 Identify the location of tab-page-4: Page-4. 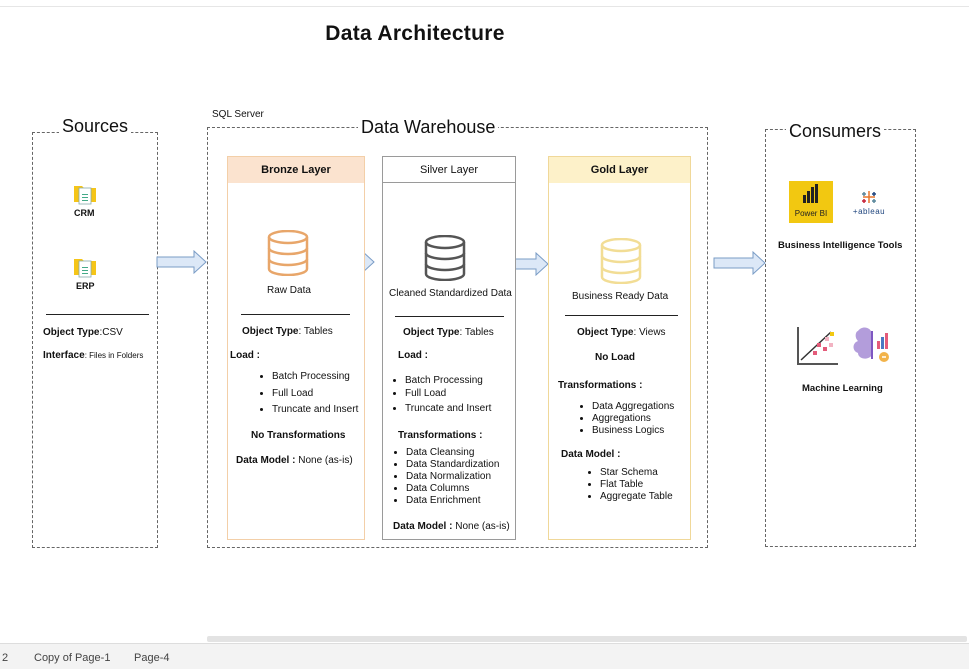
(151, 658).